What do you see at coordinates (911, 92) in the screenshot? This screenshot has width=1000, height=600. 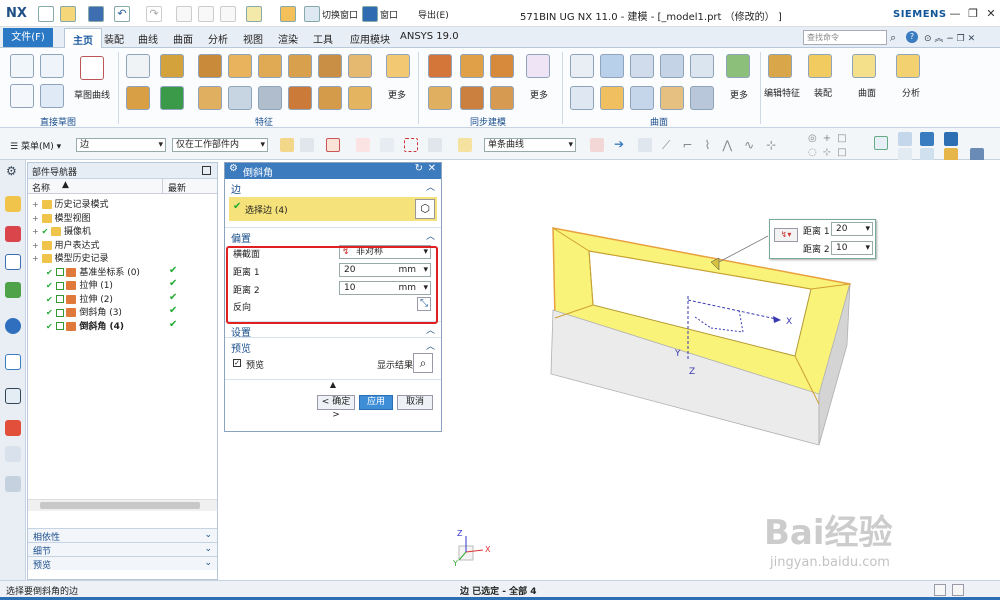 I see `analysis-label: 分析` at bounding box center [911, 92].